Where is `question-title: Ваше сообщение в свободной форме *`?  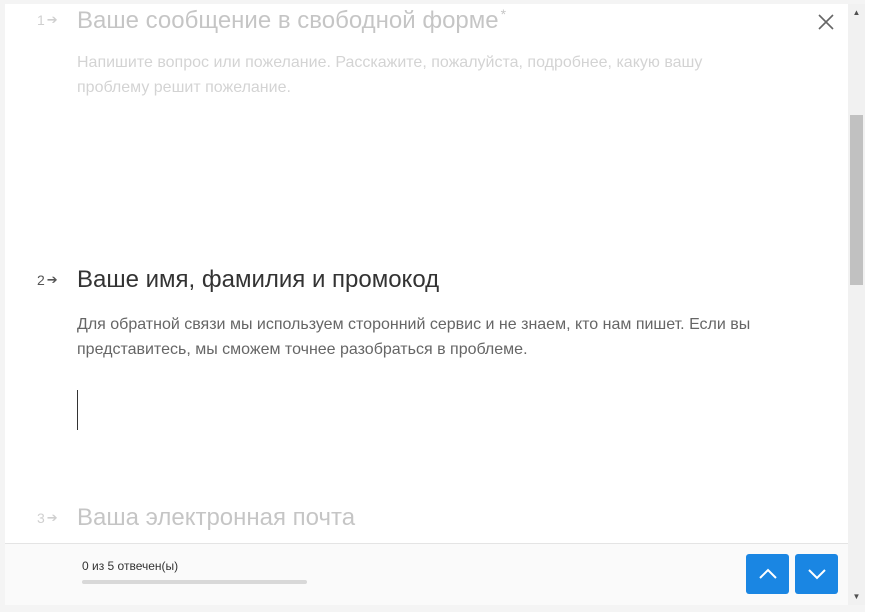 question-title: Ваше сообщение в свободной форме * is located at coordinates (292, 20).